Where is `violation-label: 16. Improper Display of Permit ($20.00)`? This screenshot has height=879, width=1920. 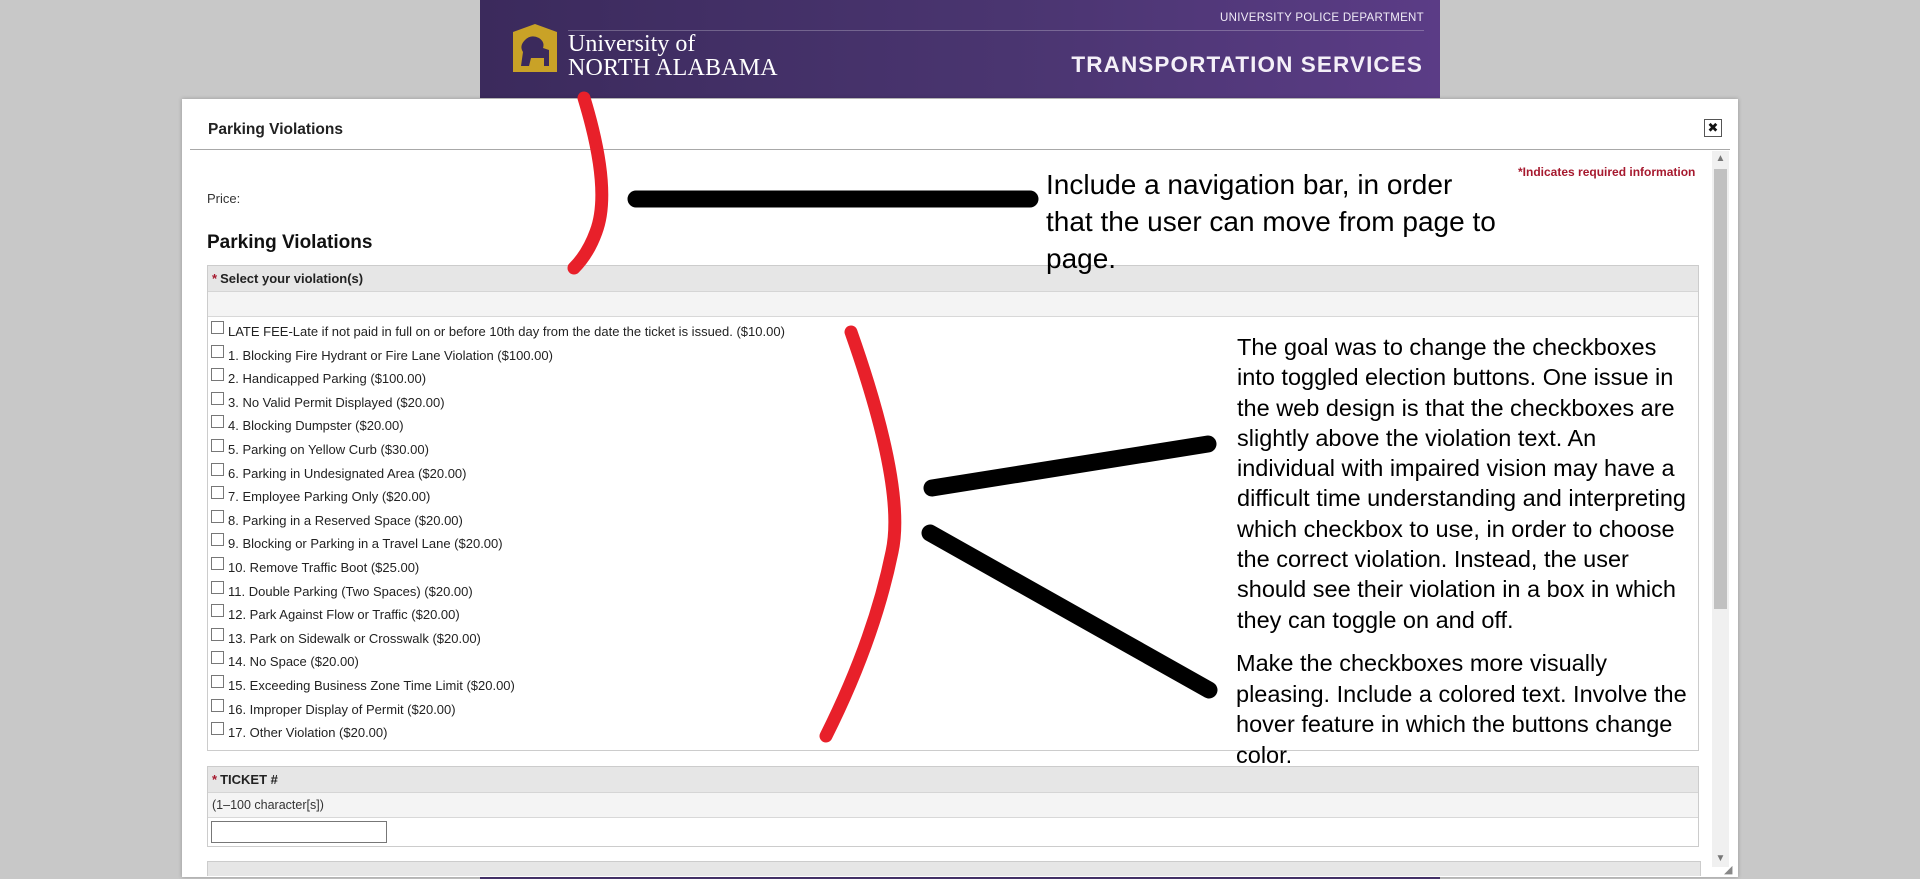 violation-label: 16. Improper Display of Permit ($20.00) is located at coordinates (342, 709).